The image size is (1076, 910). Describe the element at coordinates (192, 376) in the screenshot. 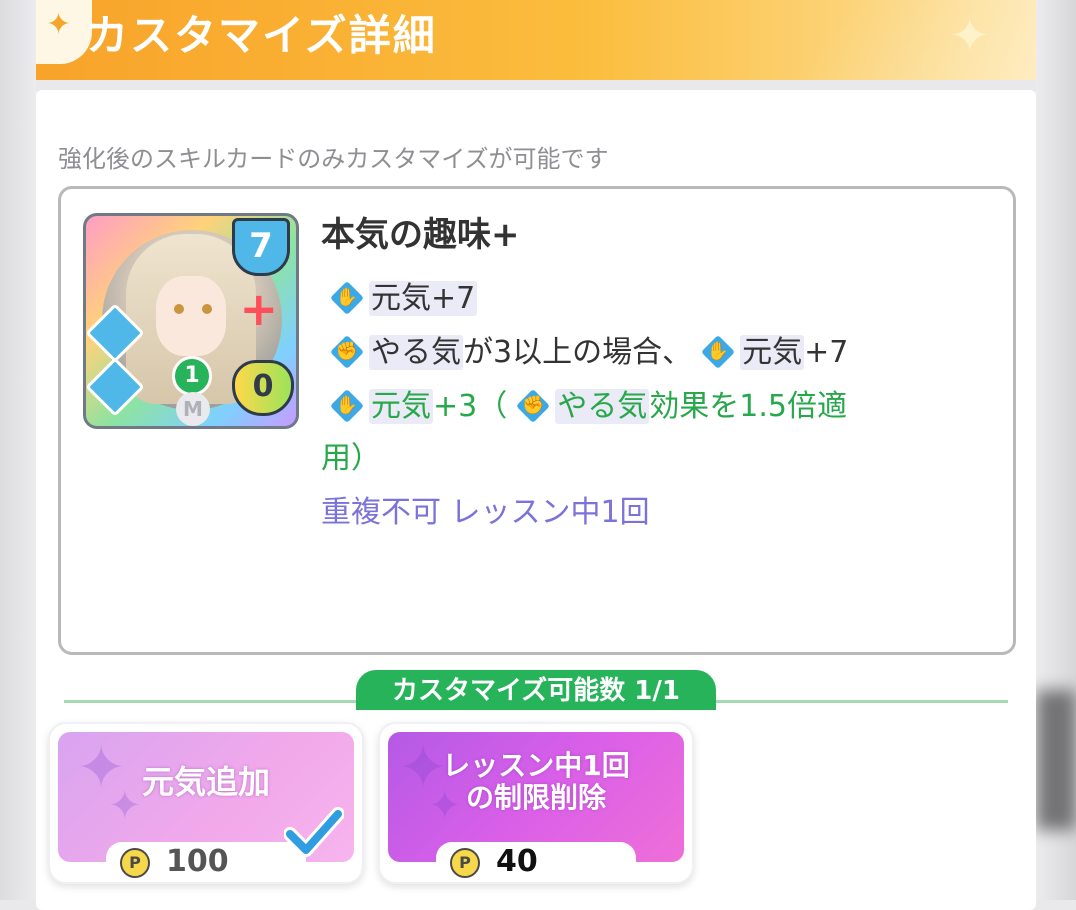

I see `usage-count-badge: 1` at that location.